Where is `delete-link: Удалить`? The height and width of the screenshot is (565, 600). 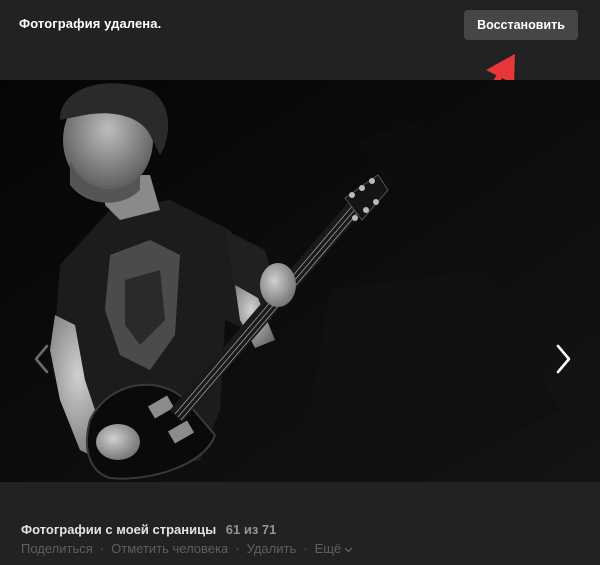
delete-link: Удалить is located at coordinates (272, 548).